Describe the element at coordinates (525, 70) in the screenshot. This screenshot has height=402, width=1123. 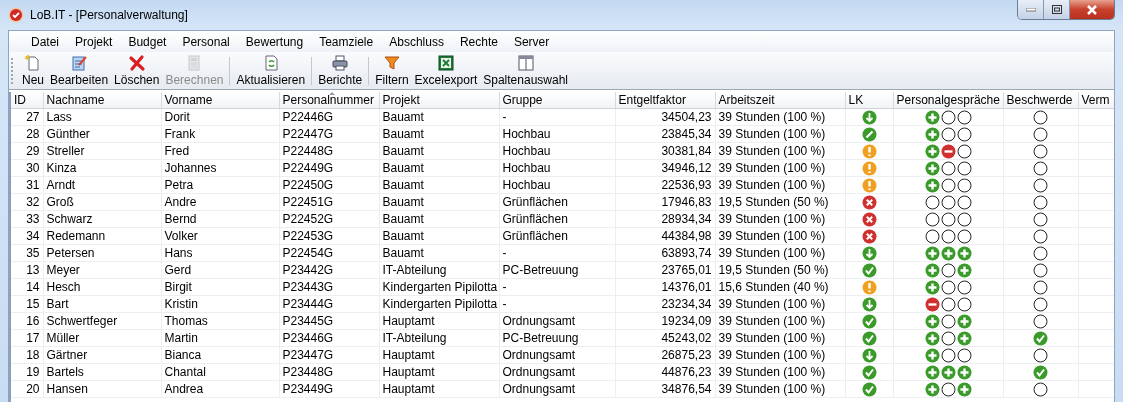
I see `toolbar-button: Spaltenauswahl` at that location.